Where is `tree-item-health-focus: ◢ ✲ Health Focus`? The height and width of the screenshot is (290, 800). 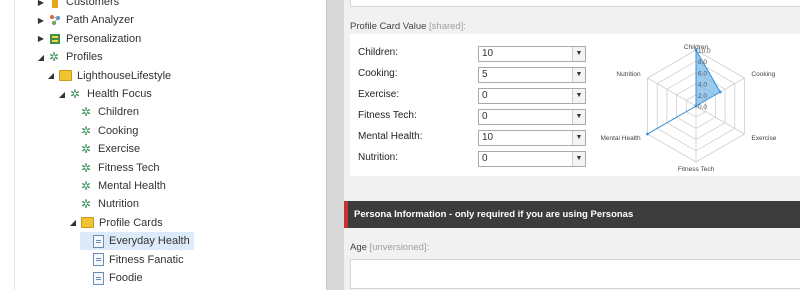
tree-item-health-focus: ◢ ✲ Health Focus is located at coordinates (104, 94).